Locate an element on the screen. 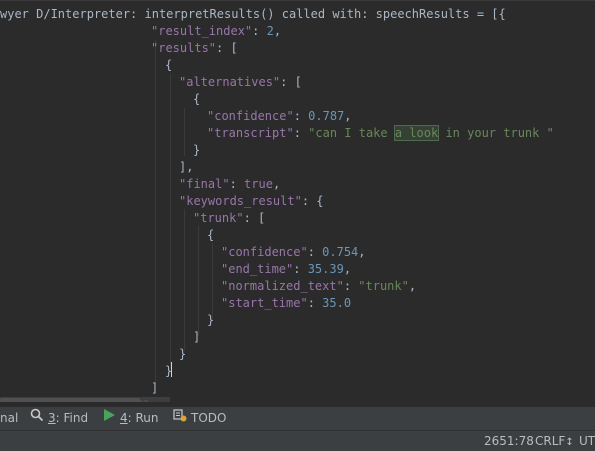 Image resolution: width=595 pixels, height=451 pixels. terminal-tab: nal is located at coordinates (9, 418).